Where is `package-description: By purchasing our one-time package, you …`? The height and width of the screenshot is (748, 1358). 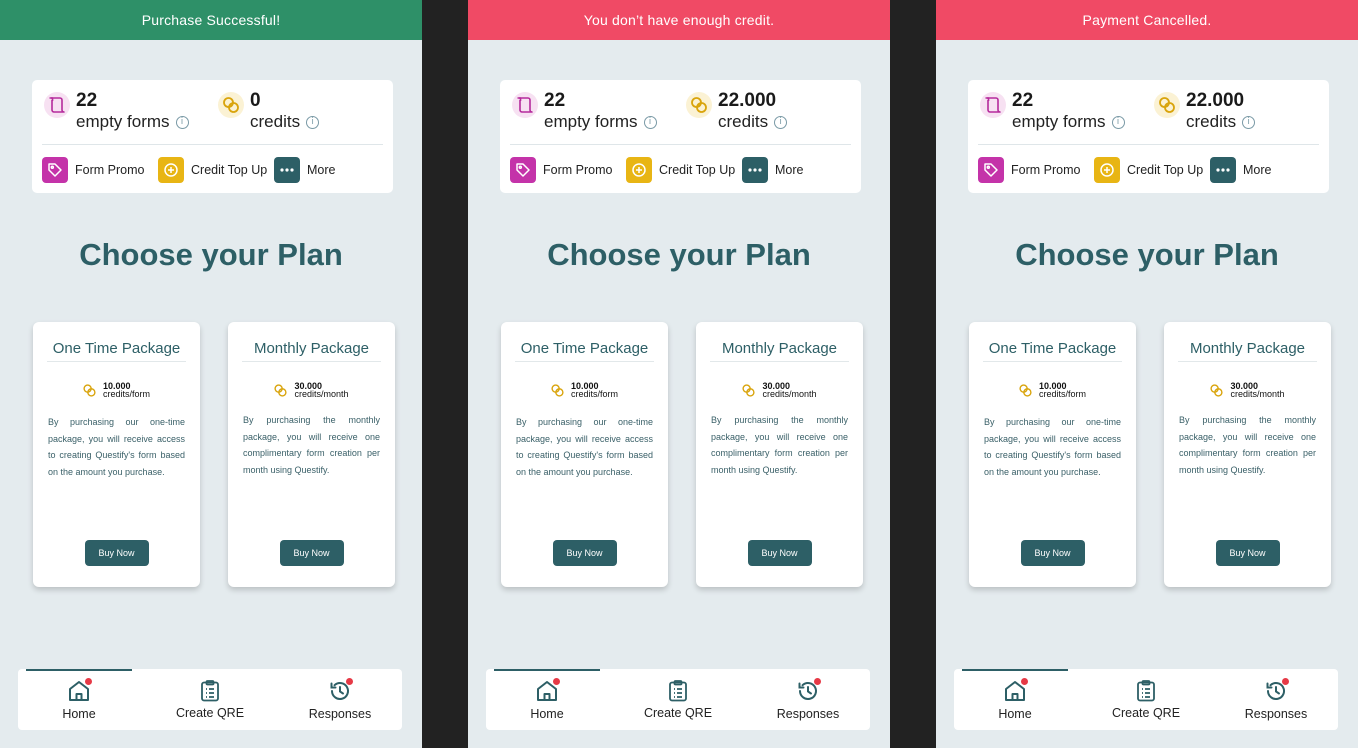 package-description: By purchasing our one-time package, you … is located at coordinates (1052, 447).